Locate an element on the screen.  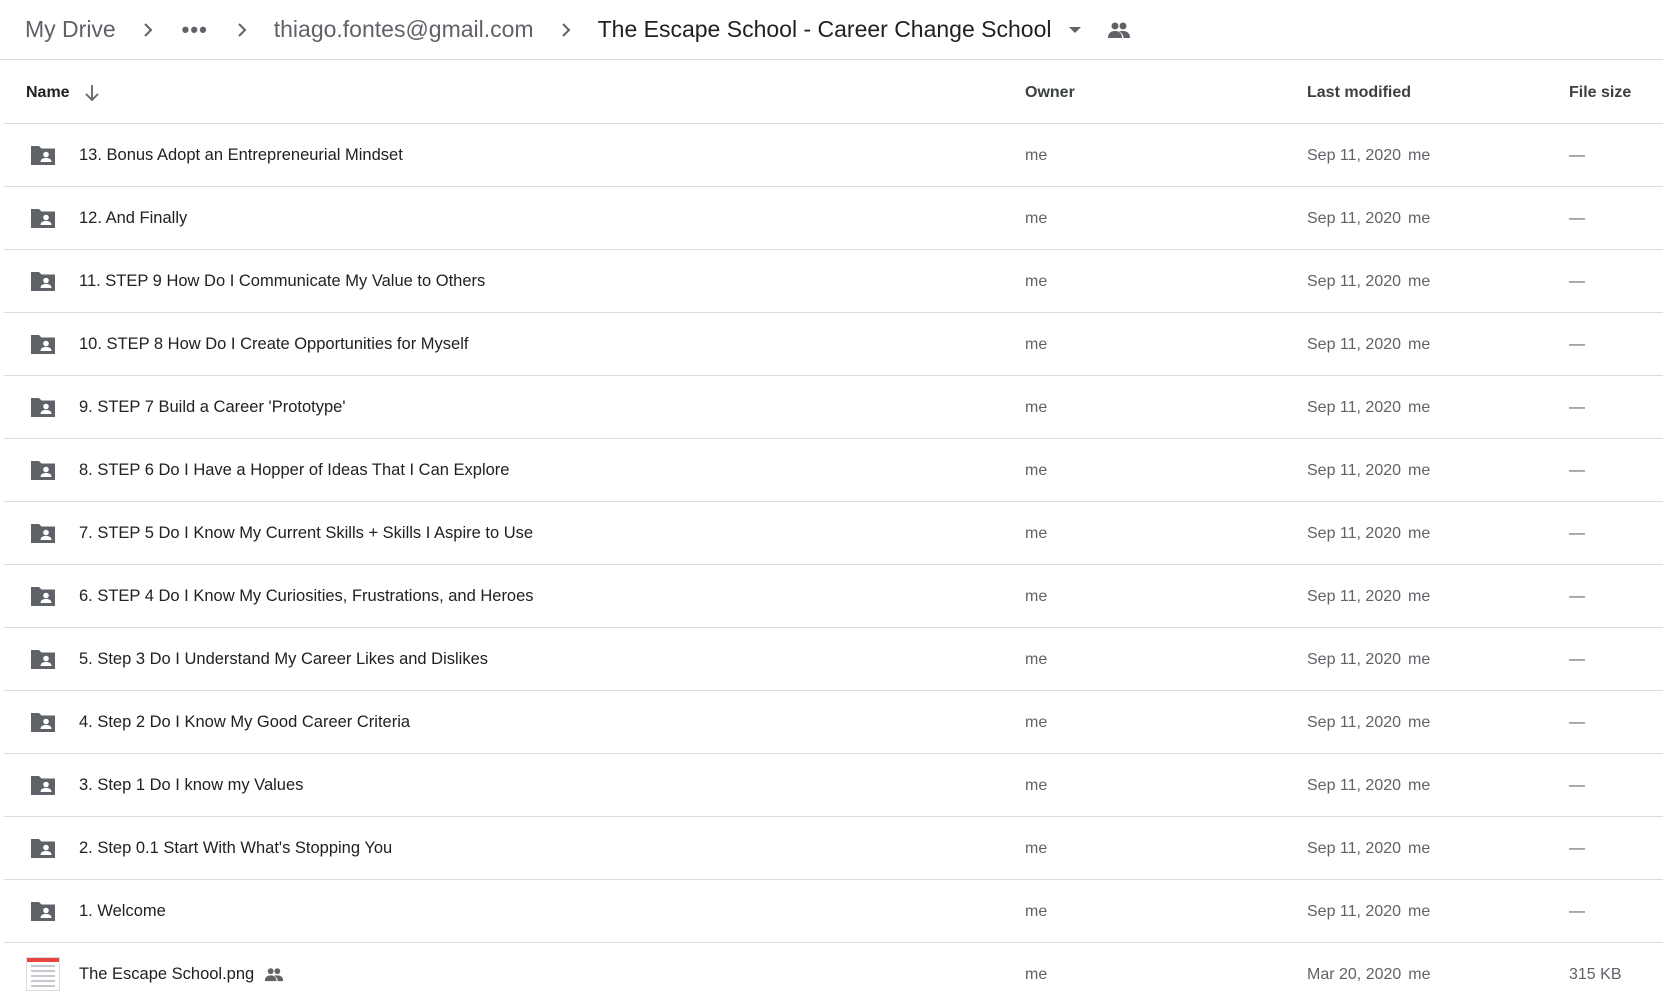
column-header-last-modified: Last modified is located at coordinates (1359, 93).